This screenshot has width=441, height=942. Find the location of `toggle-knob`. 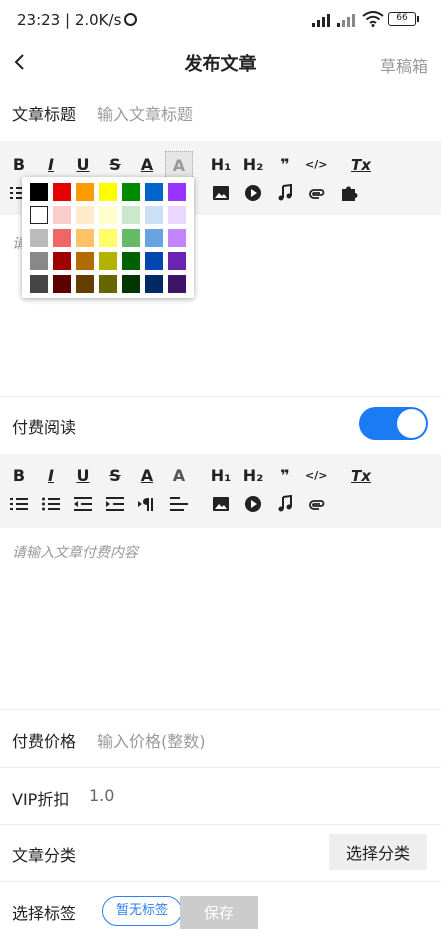

toggle-knob is located at coordinates (411, 423).